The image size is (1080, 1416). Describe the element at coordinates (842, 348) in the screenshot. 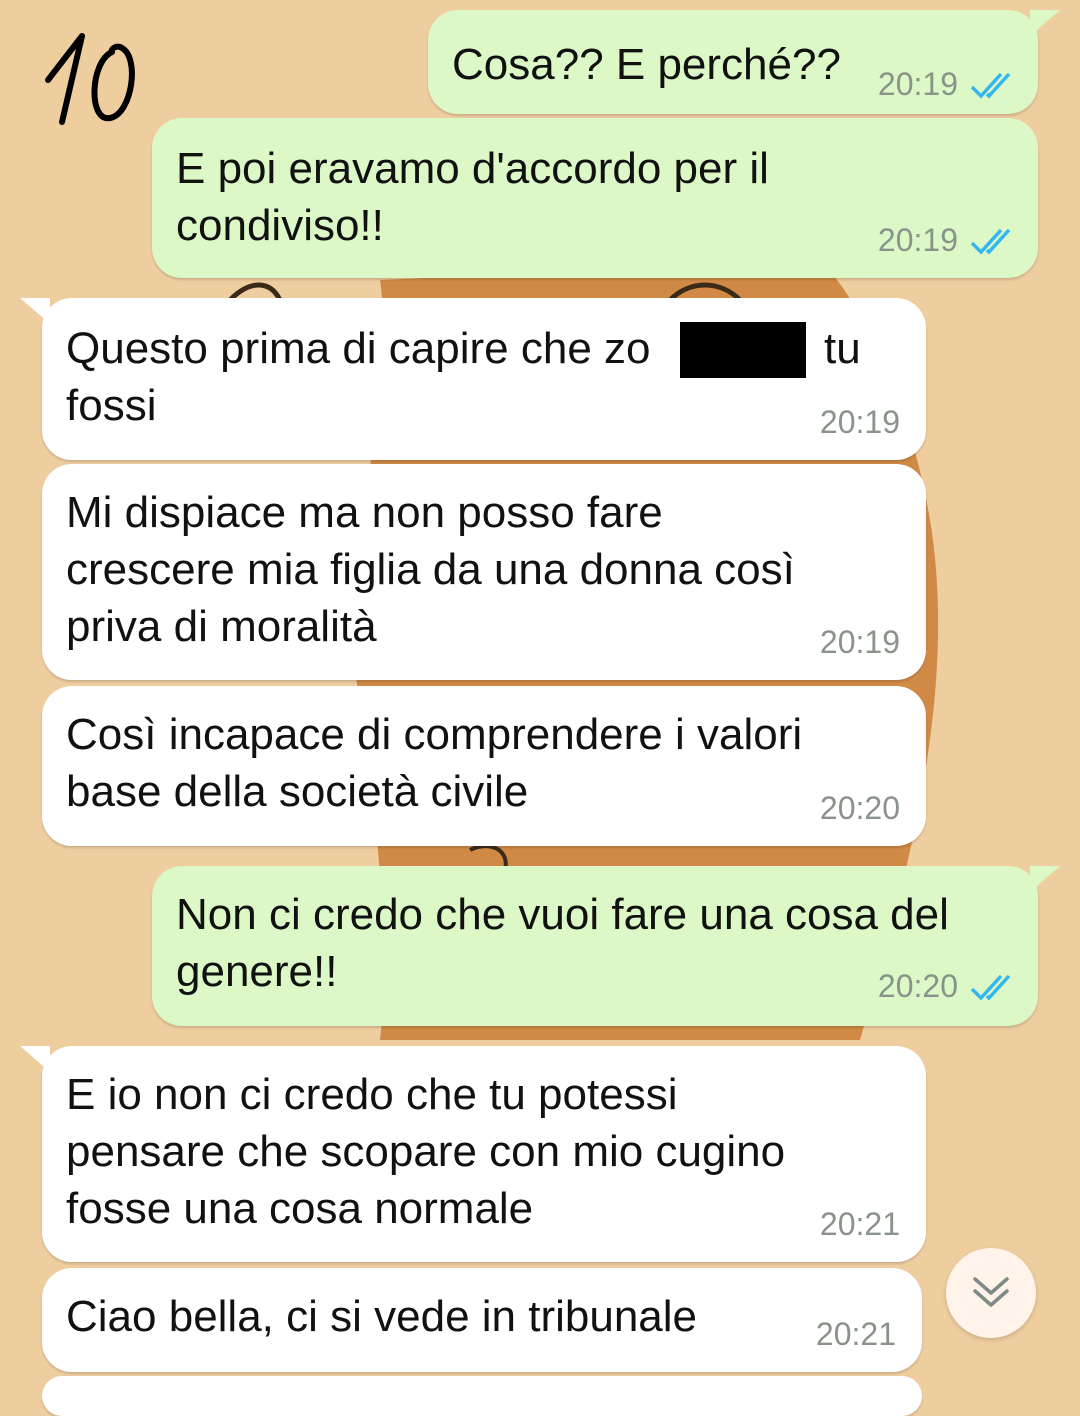

I see `message-text-line: tu` at that location.